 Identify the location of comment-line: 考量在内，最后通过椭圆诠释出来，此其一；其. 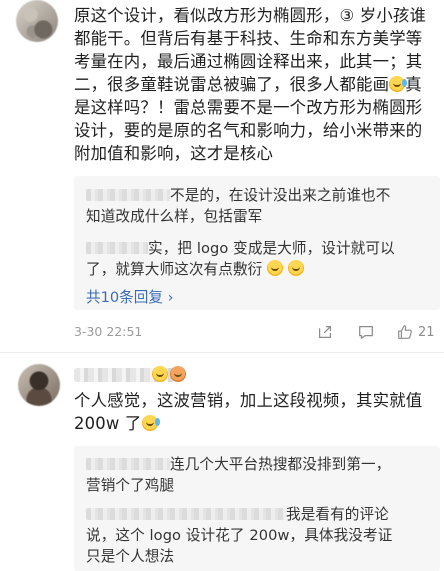
(248, 61).